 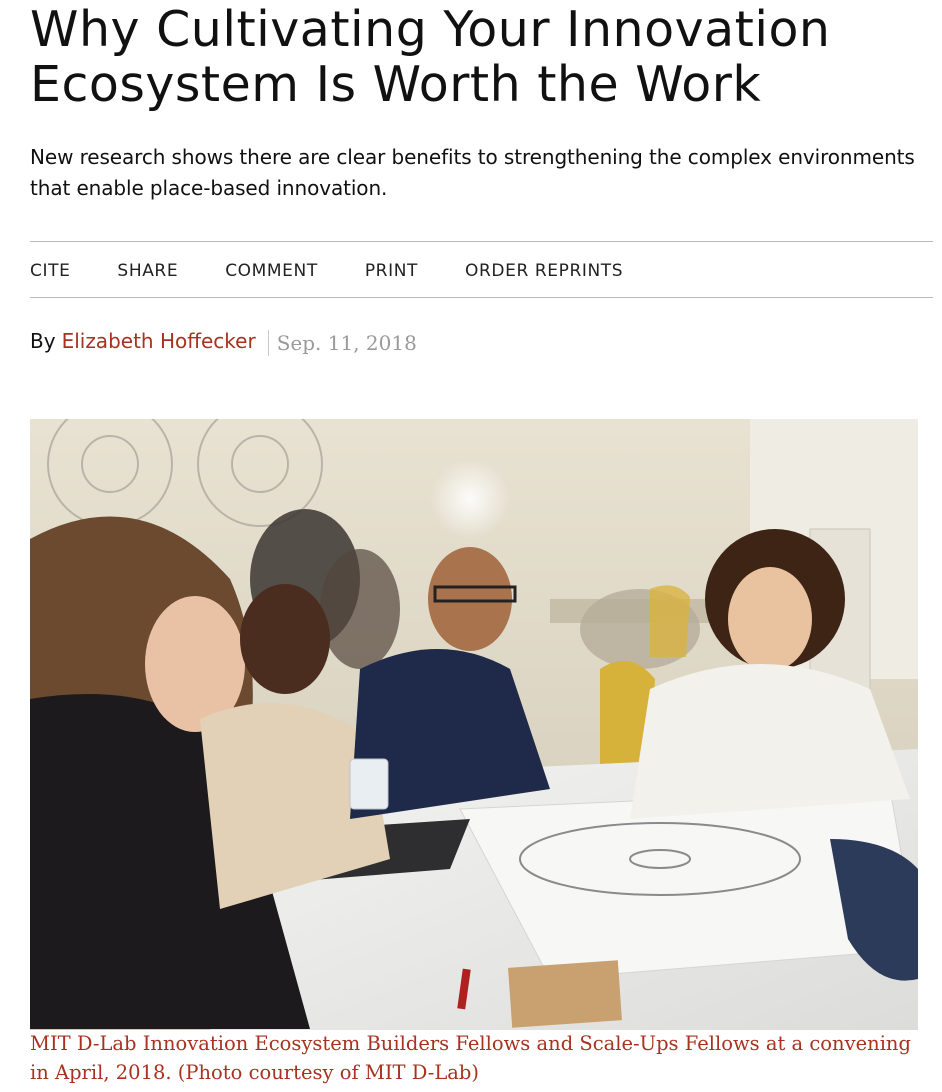 I want to click on share-button: SHARE, so click(x=147, y=270).